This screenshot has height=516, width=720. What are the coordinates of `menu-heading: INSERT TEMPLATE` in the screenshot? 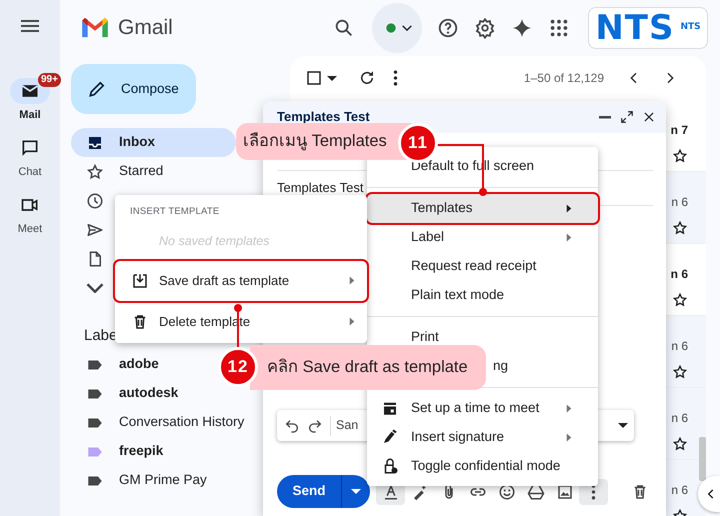 It's located at (174, 212).